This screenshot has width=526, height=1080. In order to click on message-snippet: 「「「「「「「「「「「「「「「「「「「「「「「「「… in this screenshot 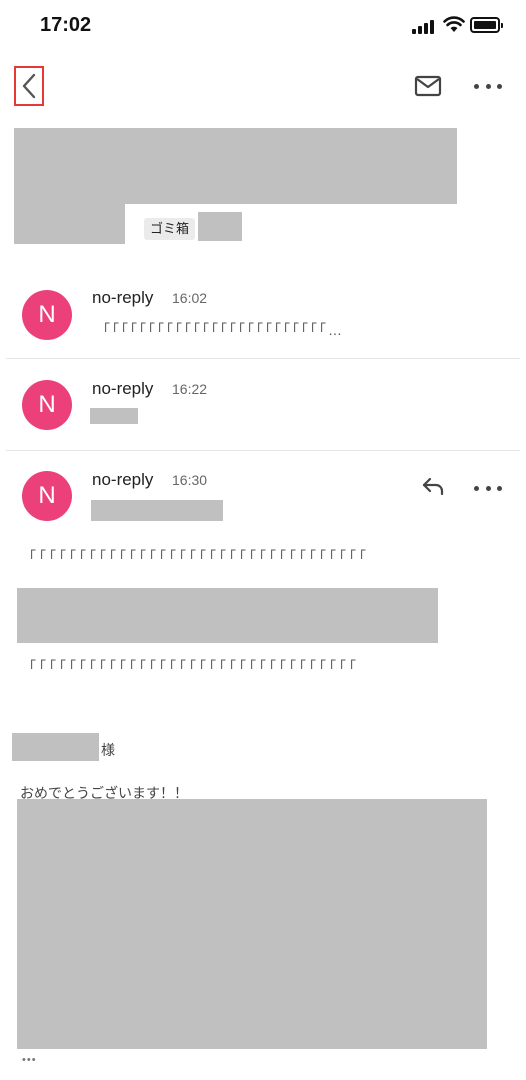, I will do `click(296, 330)`.